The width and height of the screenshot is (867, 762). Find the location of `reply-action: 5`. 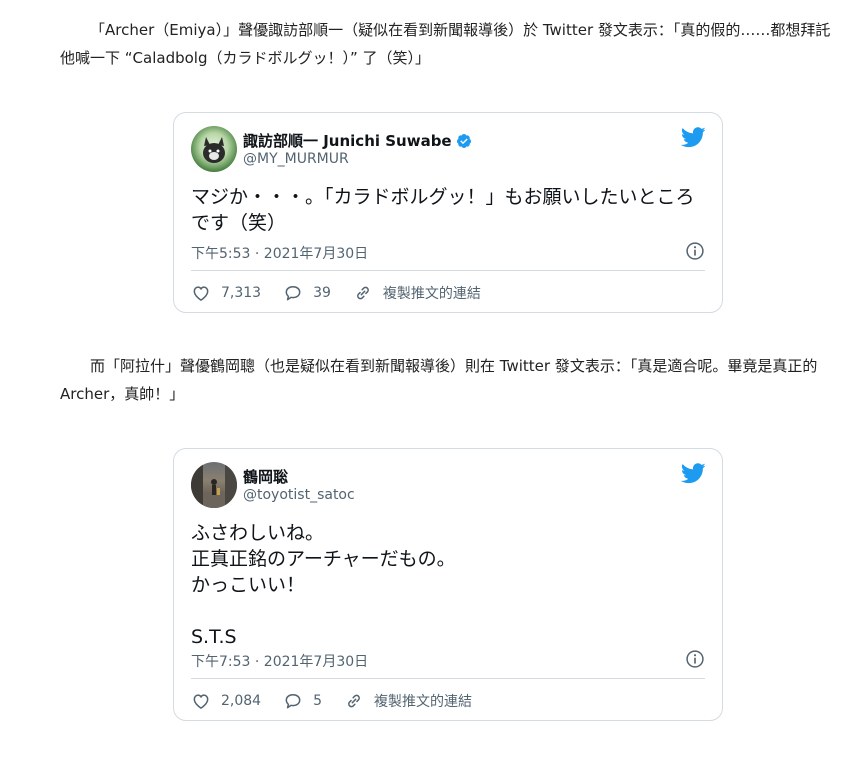

reply-action: 5 is located at coordinates (302, 701).